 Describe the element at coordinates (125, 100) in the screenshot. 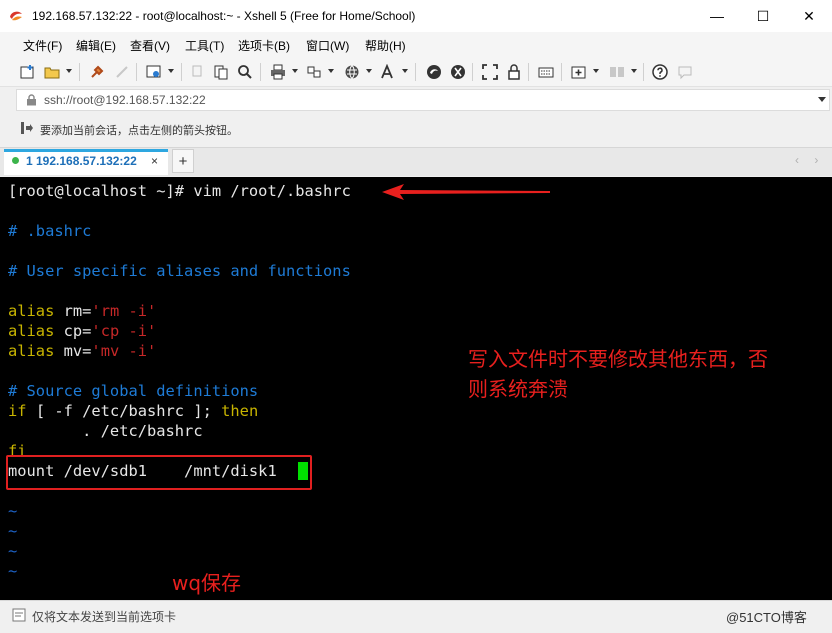

I see `address-input: ssh://root@192.168.57.132:22` at that location.